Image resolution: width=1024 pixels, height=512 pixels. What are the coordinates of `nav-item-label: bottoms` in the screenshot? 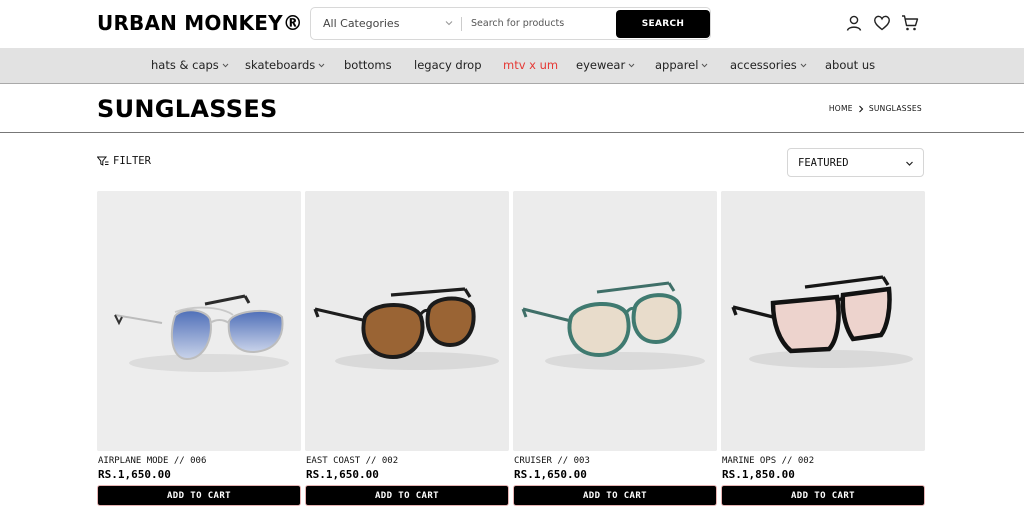 It's located at (368, 65).